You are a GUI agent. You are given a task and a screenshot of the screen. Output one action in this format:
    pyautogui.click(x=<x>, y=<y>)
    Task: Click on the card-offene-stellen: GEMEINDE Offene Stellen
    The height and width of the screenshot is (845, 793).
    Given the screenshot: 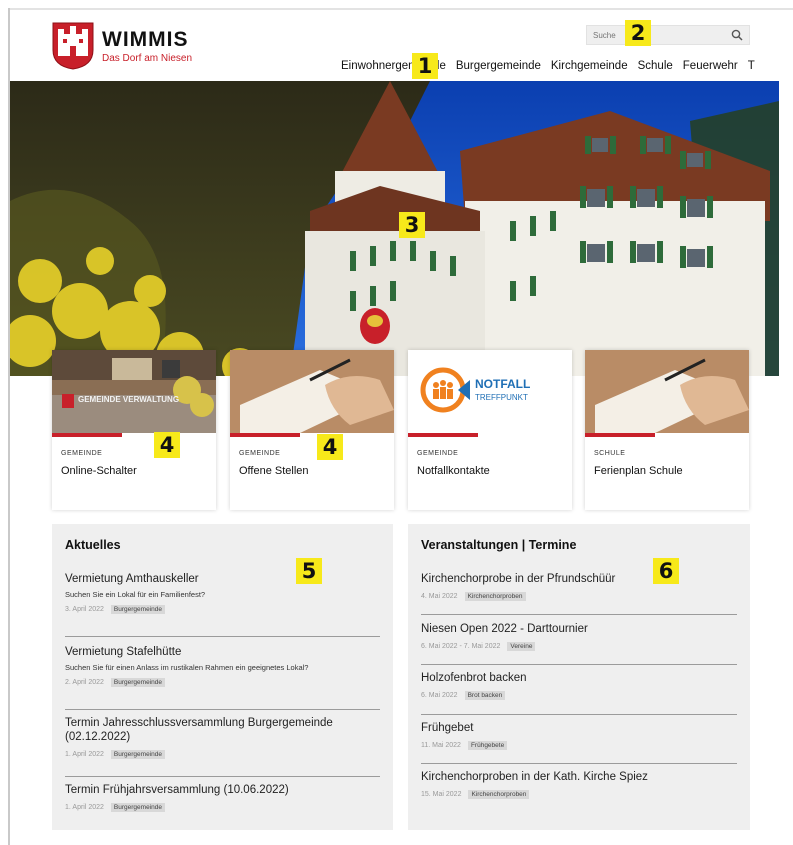 What is the action you would take?
    pyautogui.click(x=312, y=430)
    